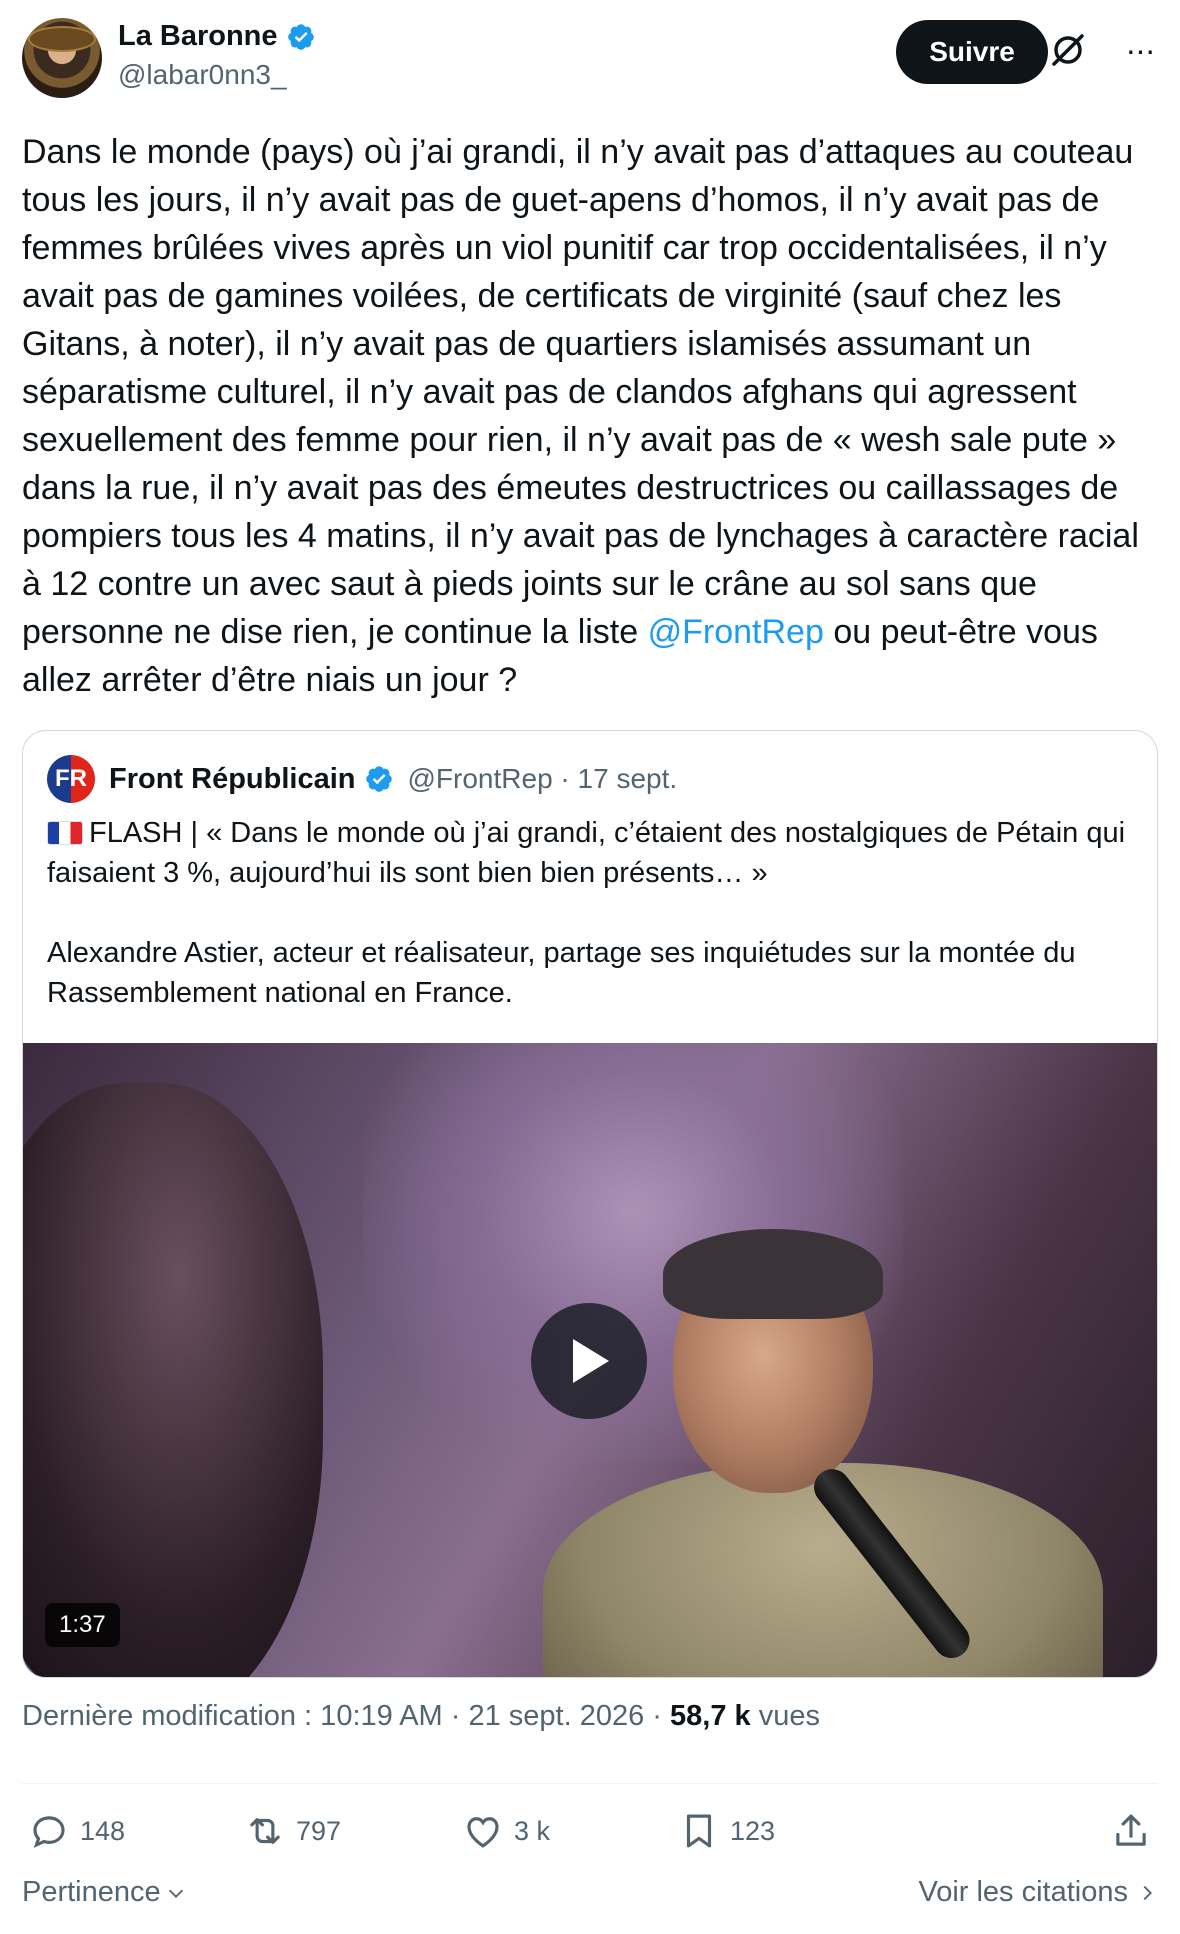 This screenshot has width=1180, height=1934. Describe the element at coordinates (590, 1840) in the screenshot. I see `action-bar: 148 797 3 k 123` at that location.